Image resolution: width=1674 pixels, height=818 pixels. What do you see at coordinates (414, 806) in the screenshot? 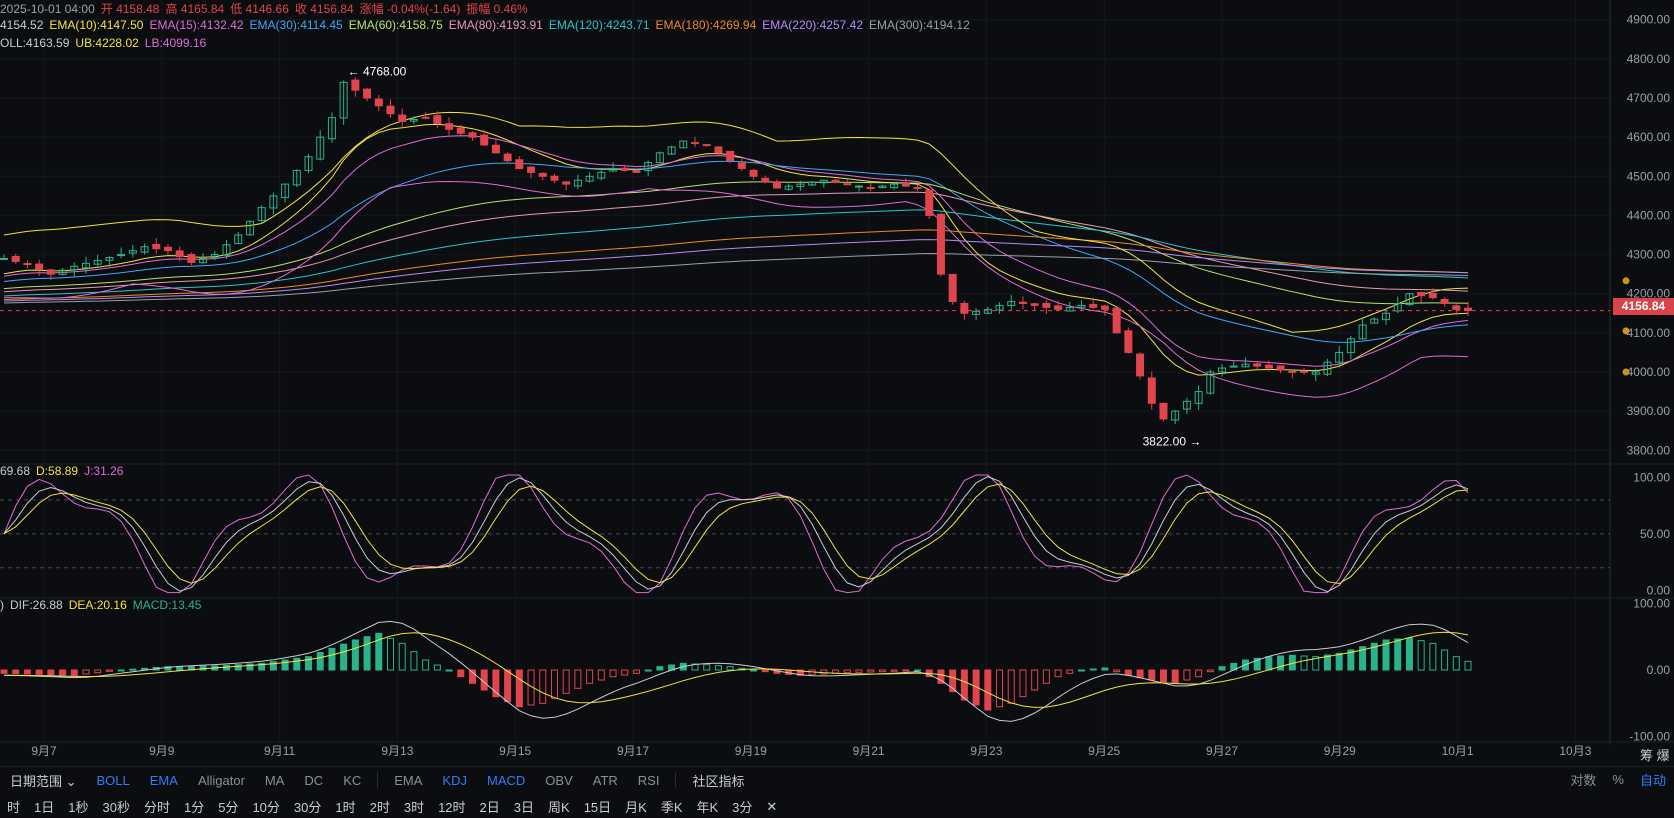
I see `timeframe-btn: 3时` at bounding box center [414, 806].